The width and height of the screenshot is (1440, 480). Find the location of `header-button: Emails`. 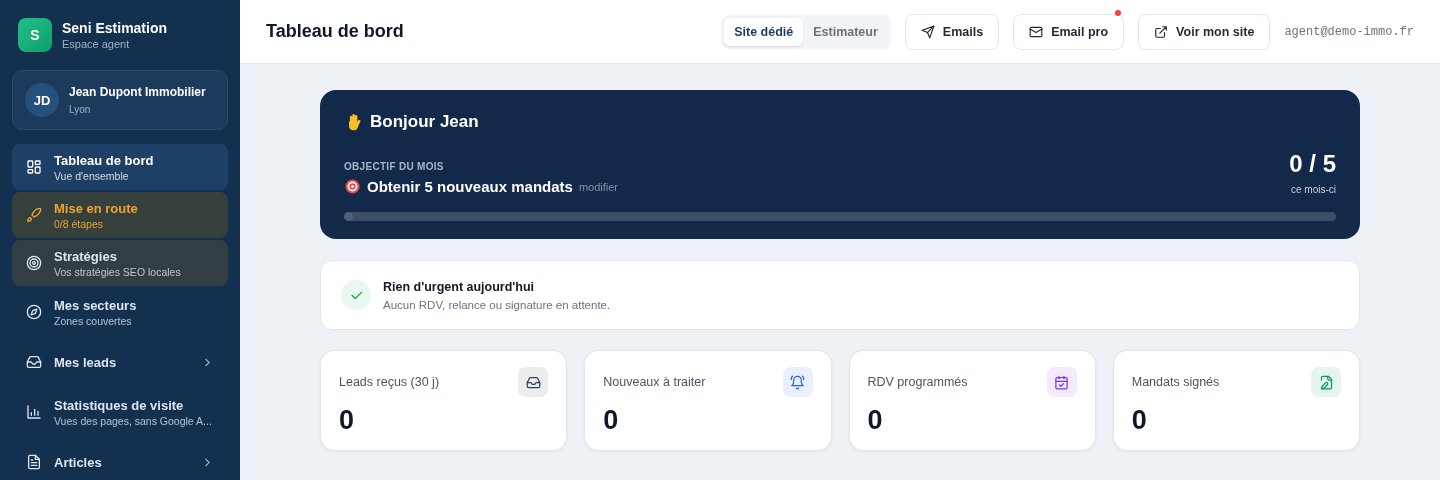

header-button: Emails is located at coordinates (952, 31).